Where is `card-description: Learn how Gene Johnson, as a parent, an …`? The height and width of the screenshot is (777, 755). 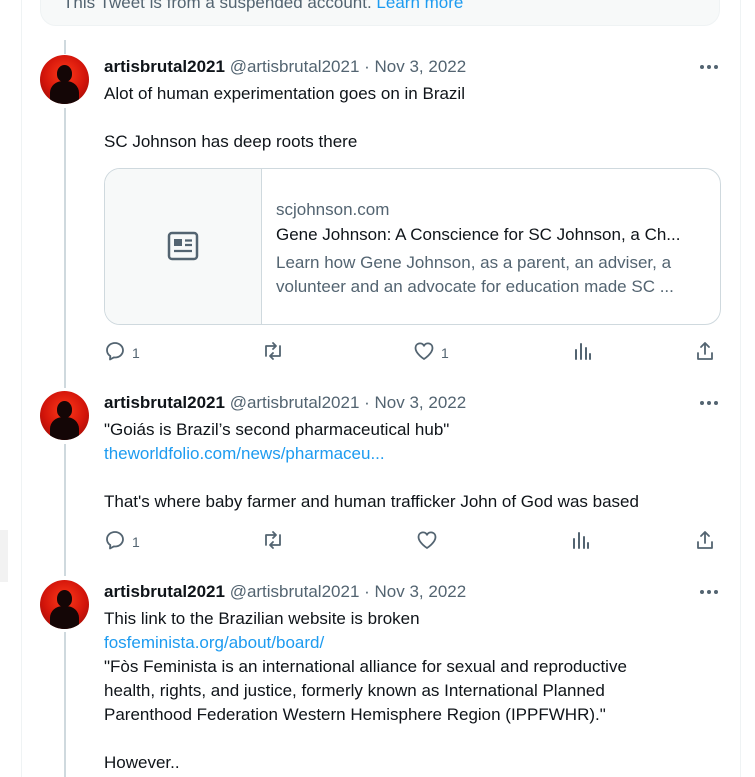 card-description: Learn how Gene Johnson, as a parent, an … is located at coordinates (475, 275).